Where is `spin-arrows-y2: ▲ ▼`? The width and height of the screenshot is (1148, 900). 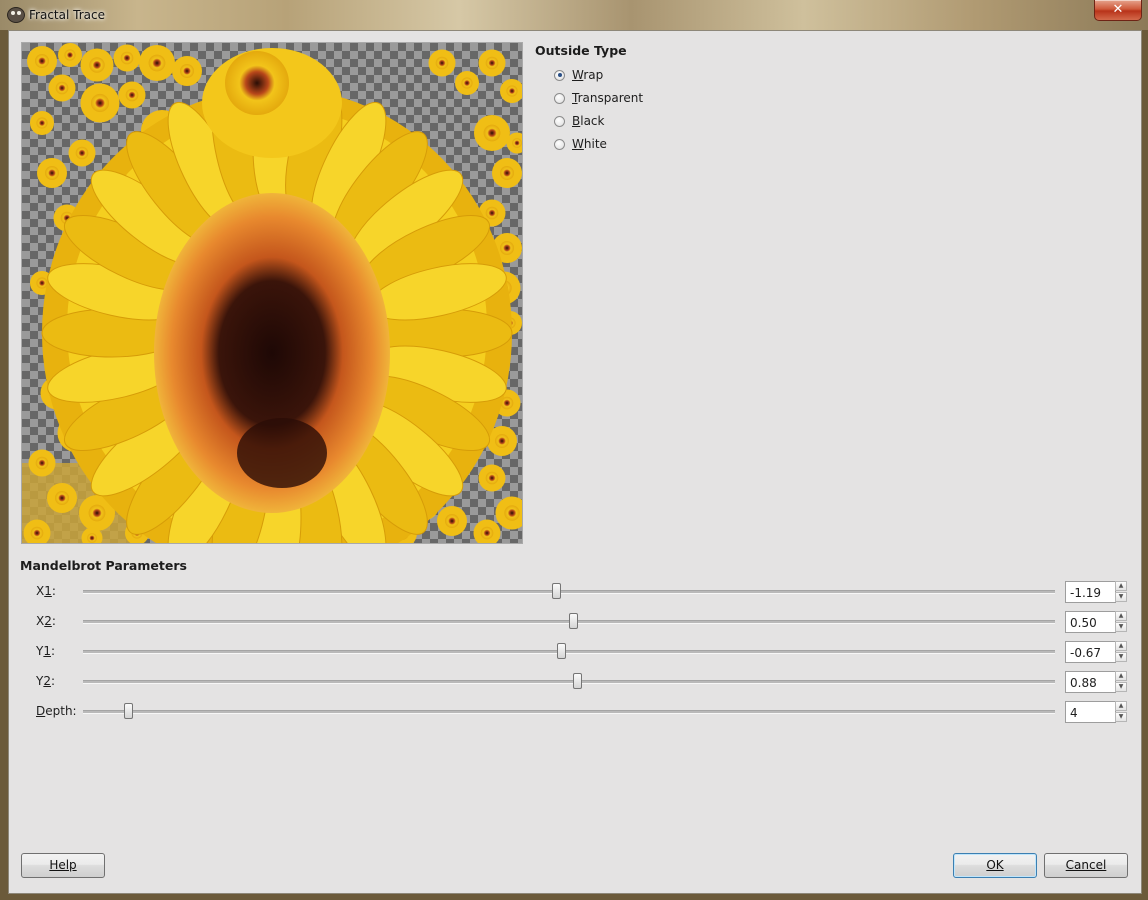 spin-arrows-y2: ▲ ▼ is located at coordinates (1121, 682).